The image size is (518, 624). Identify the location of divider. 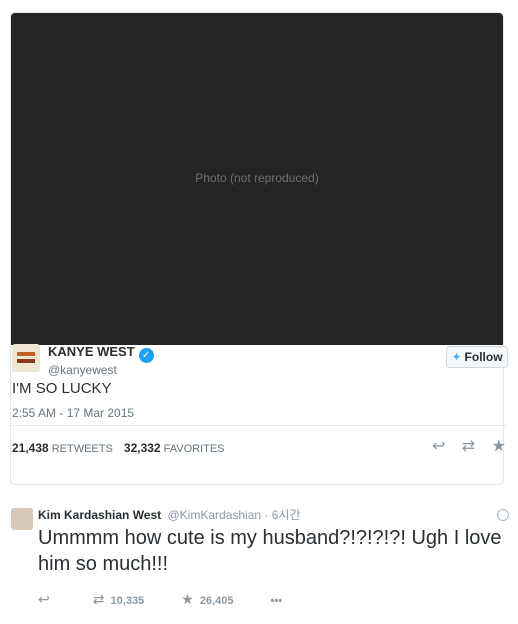
(259, 425).